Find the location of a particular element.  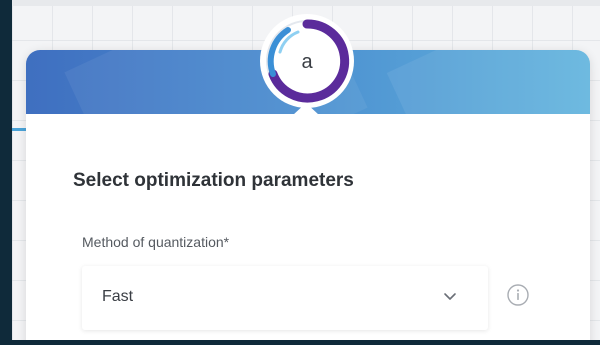

section-title: Select optimization parameters is located at coordinates (213, 180).